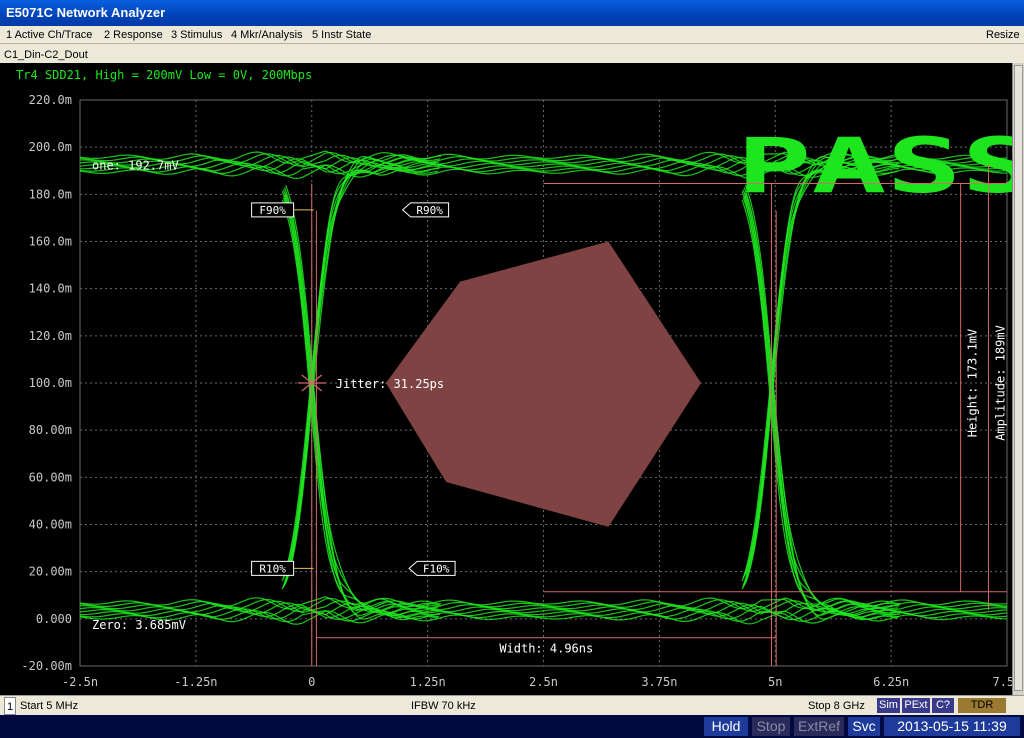 Image resolution: width=1024 pixels, height=738 pixels. Describe the element at coordinates (50, 336) in the screenshot. I see `y-tick-label: 120.0m` at that location.